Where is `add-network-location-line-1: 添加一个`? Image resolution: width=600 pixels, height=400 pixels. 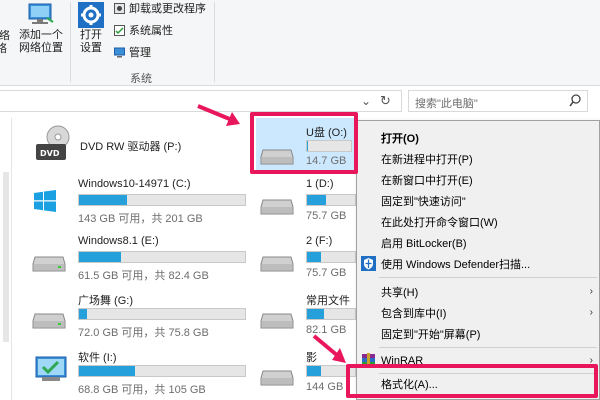
add-network-location-line-1: 添加一个 is located at coordinates (41, 35).